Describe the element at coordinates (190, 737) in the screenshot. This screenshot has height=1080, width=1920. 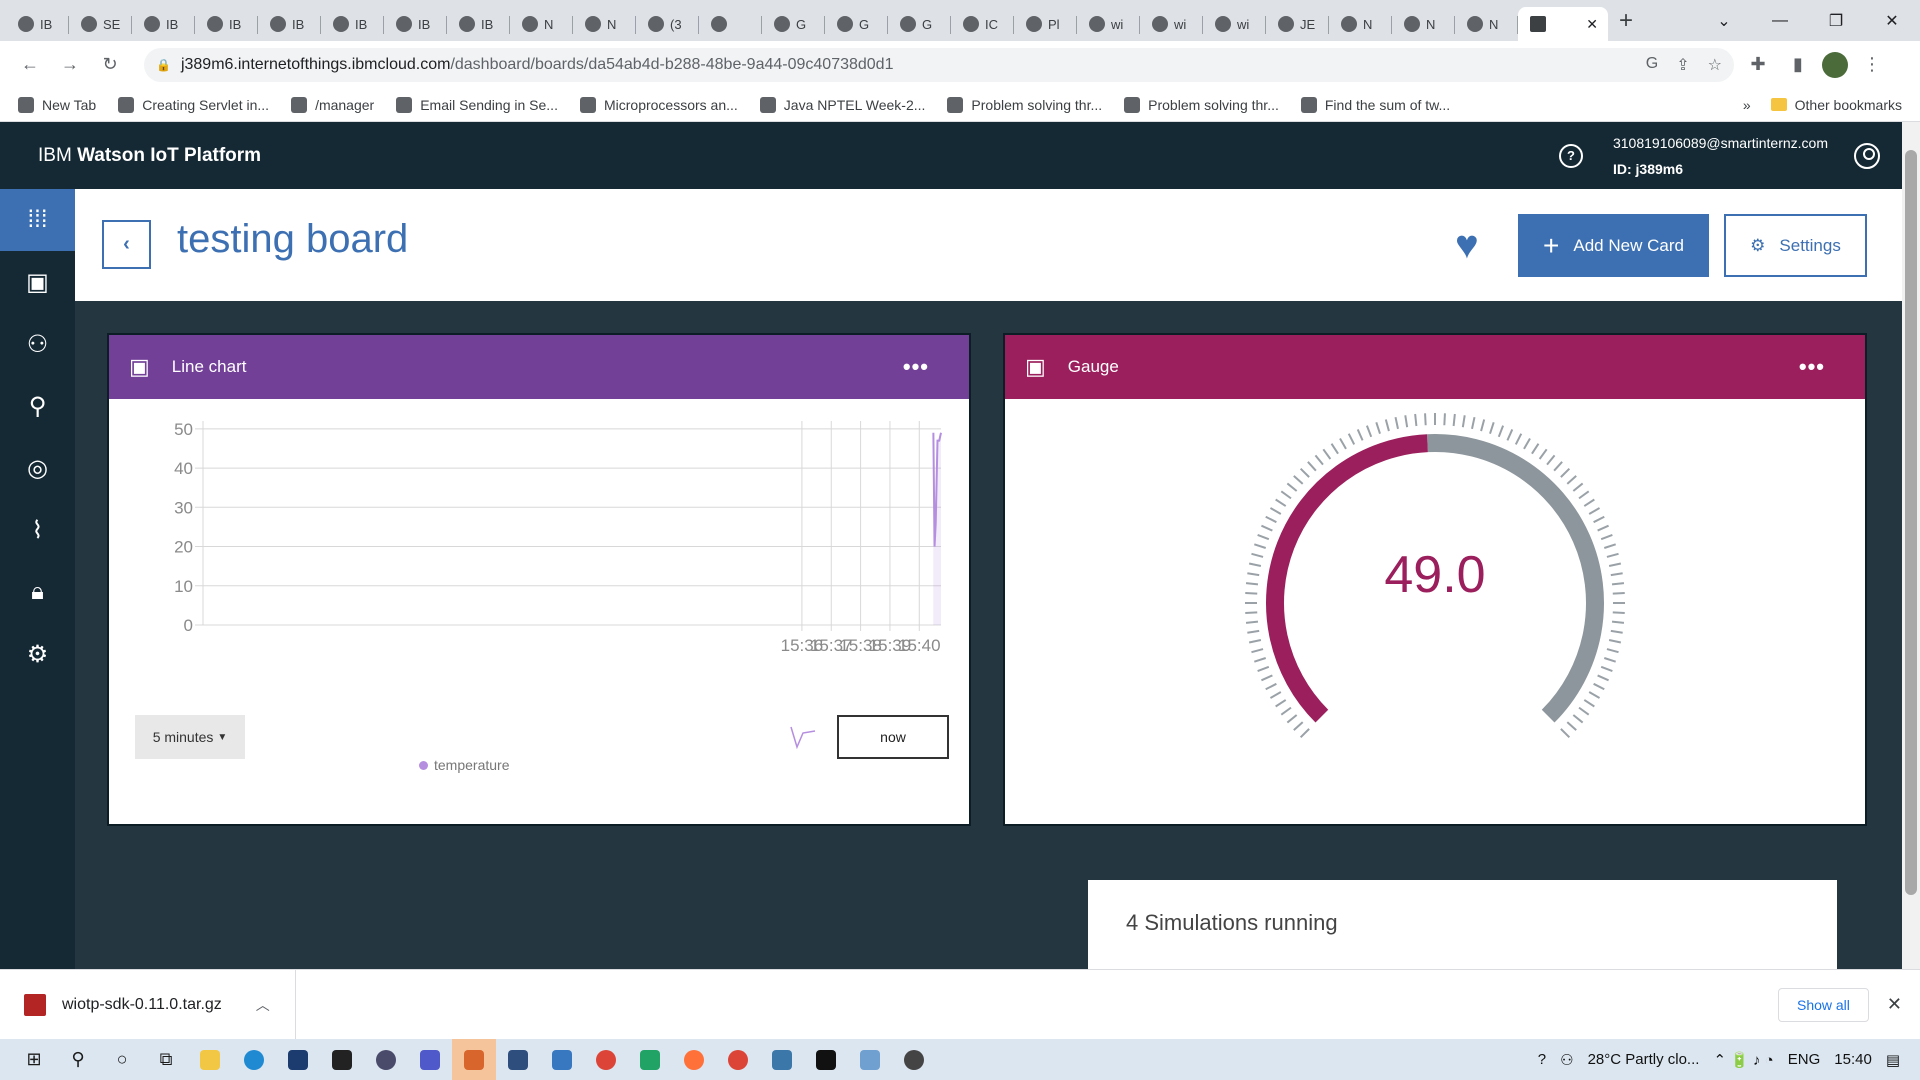
I see `time-range-dropdown: 5 minutes ▼` at that location.